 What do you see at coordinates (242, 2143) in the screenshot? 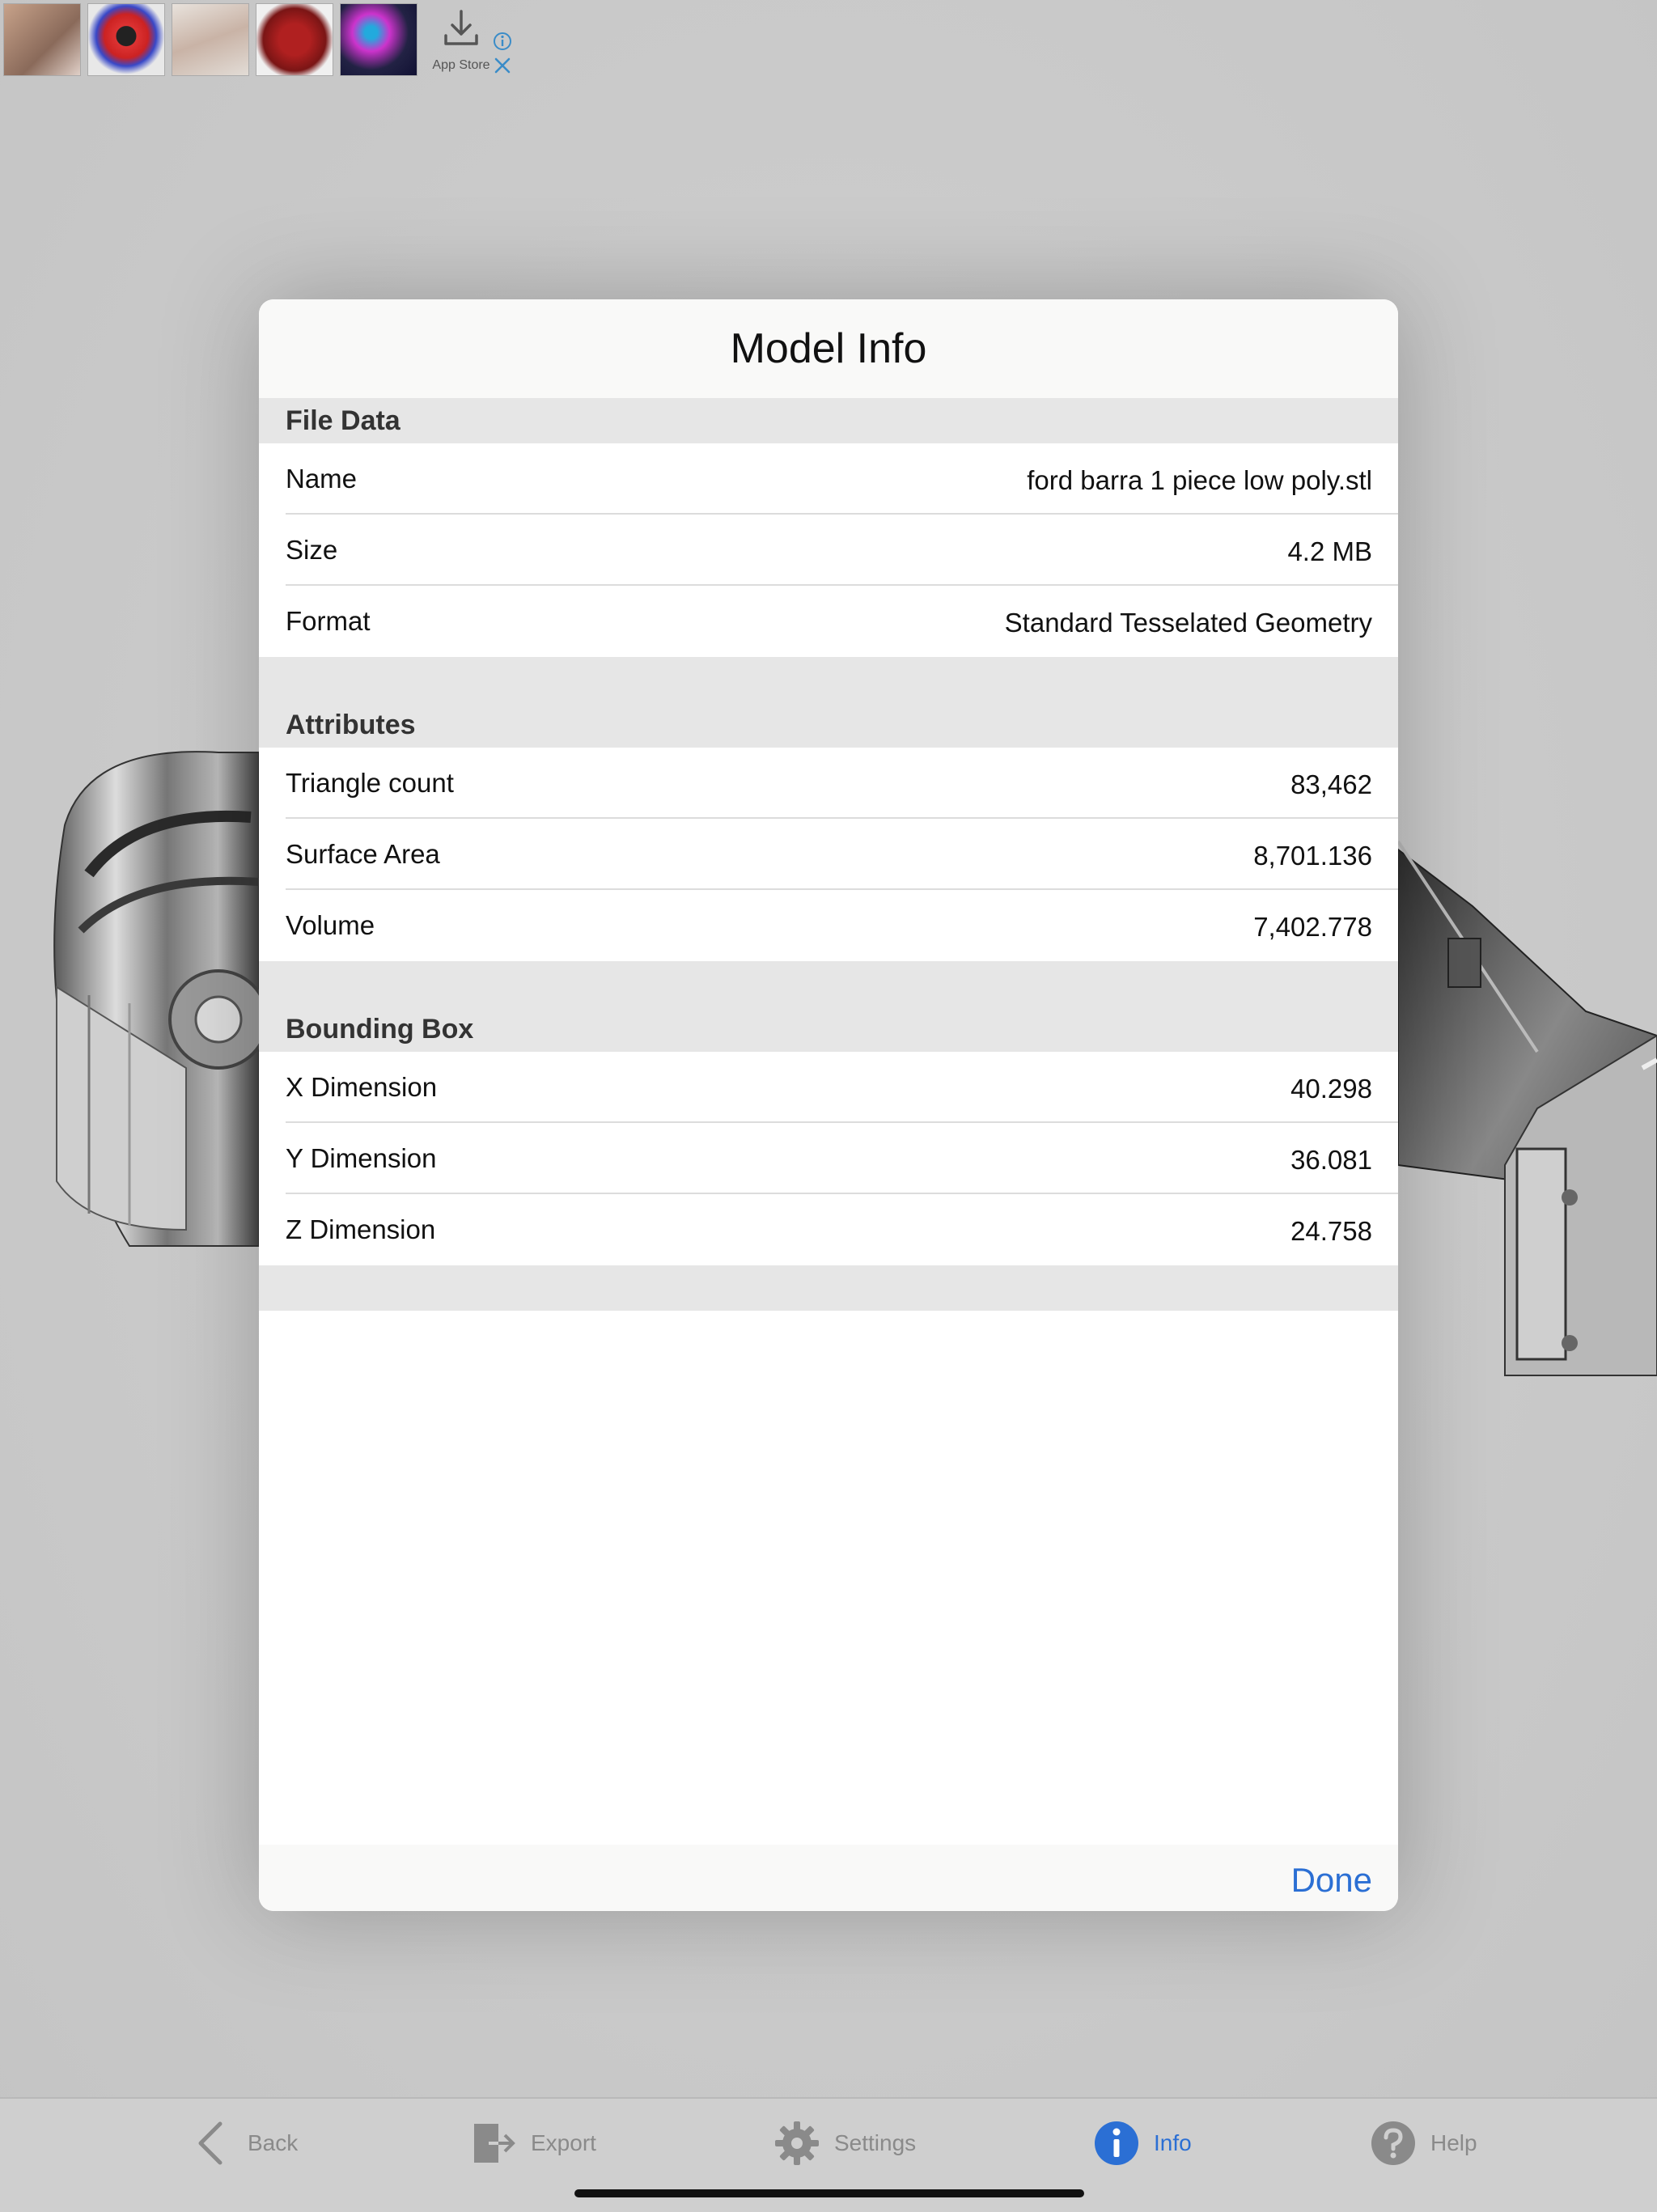
I see `tab-back: Back` at bounding box center [242, 2143].